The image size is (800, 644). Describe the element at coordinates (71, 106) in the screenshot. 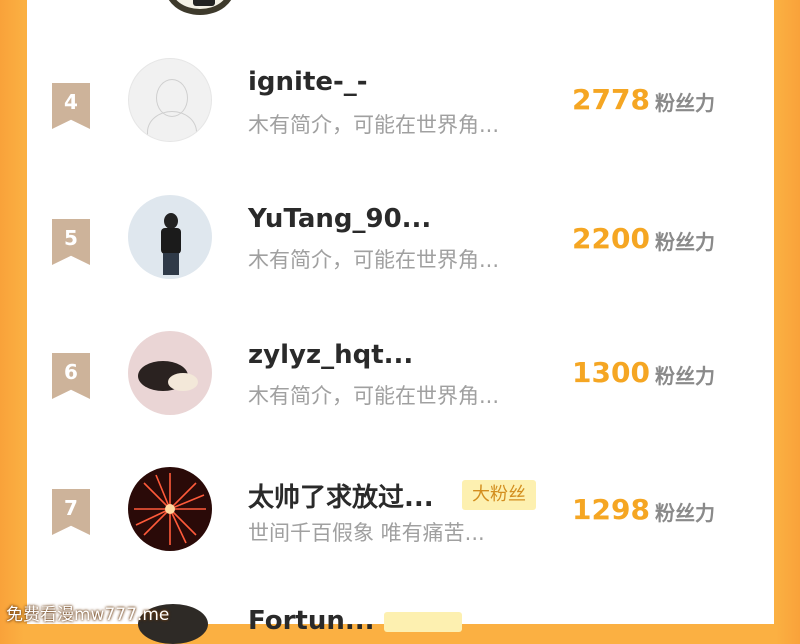

I see `rank-badge: 4` at that location.